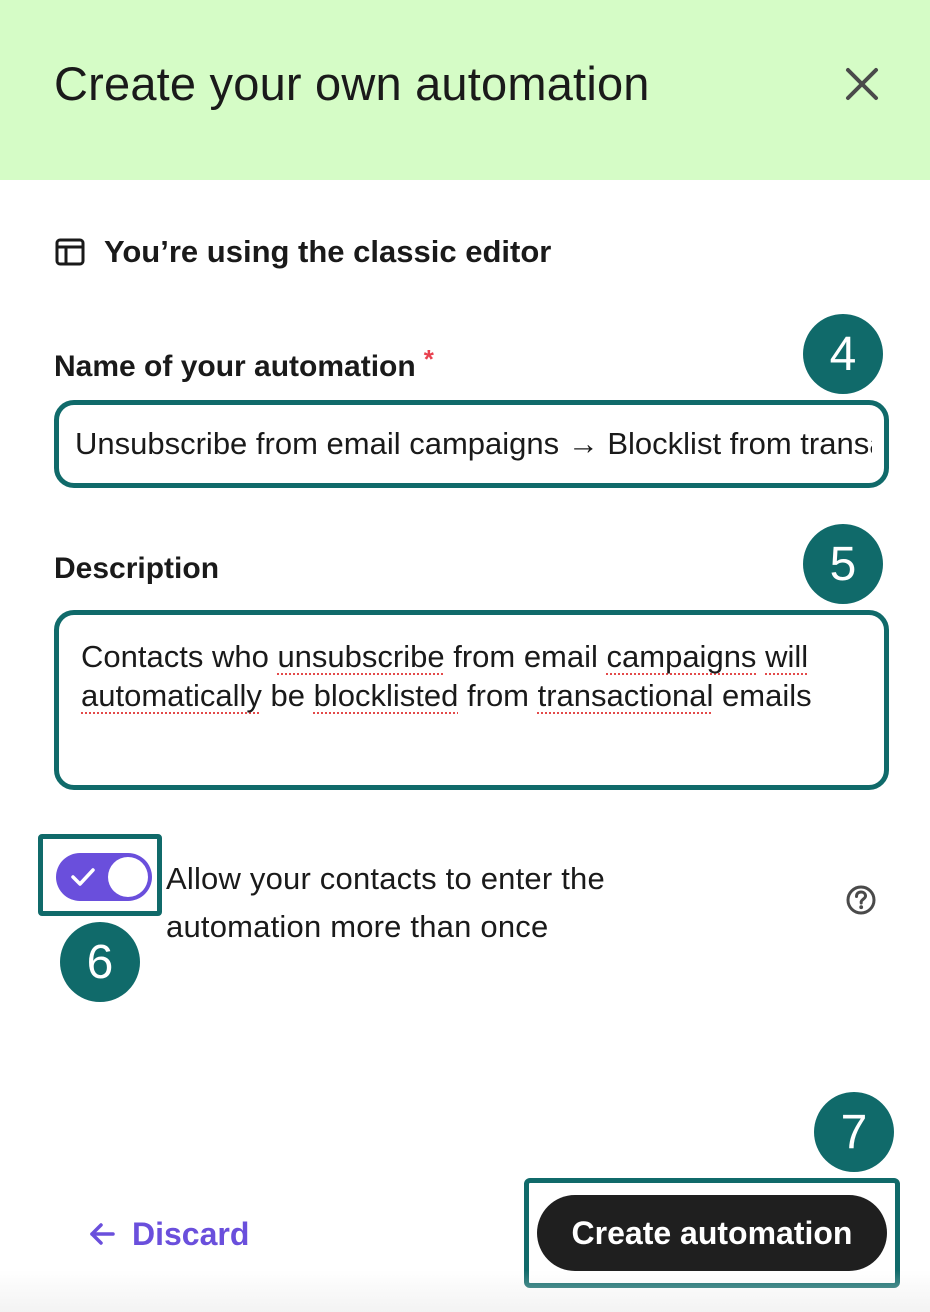 This screenshot has height=1312, width=930. What do you see at coordinates (681, 656) in the screenshot?
I see `description-misspelled-word: campaigns` at bounding box center [681, 656].